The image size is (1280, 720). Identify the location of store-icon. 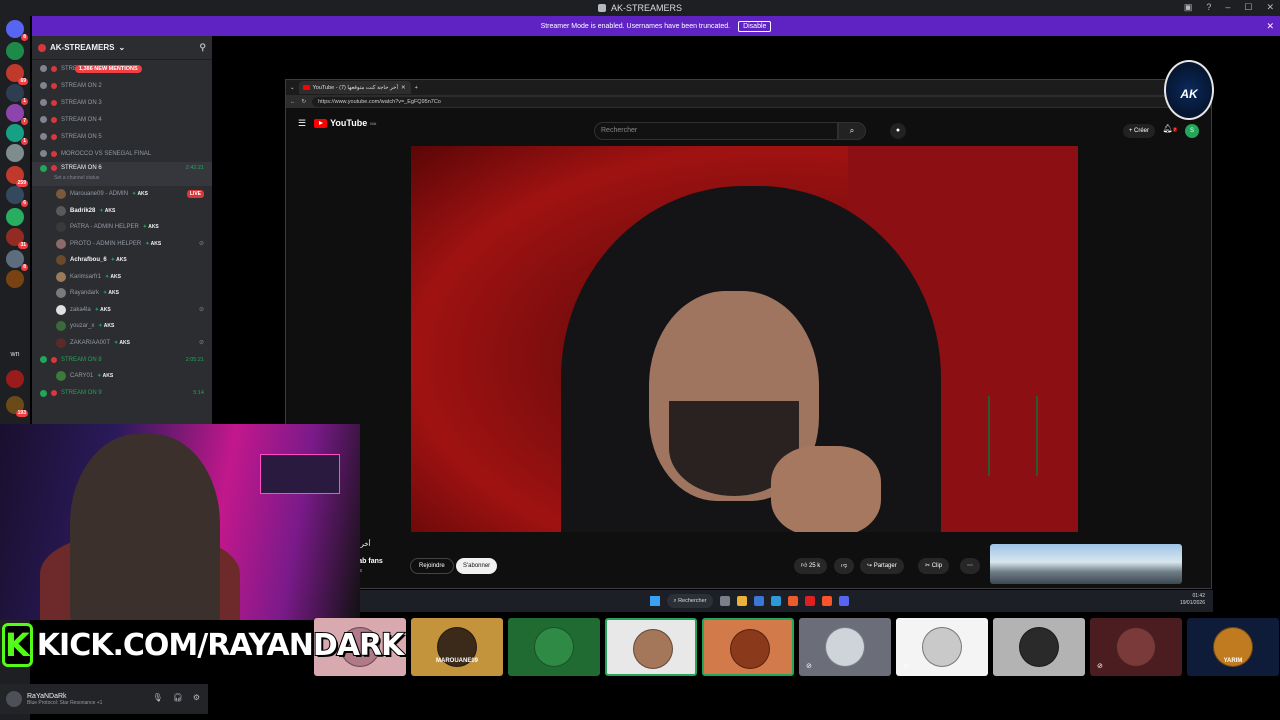
(758, 601).